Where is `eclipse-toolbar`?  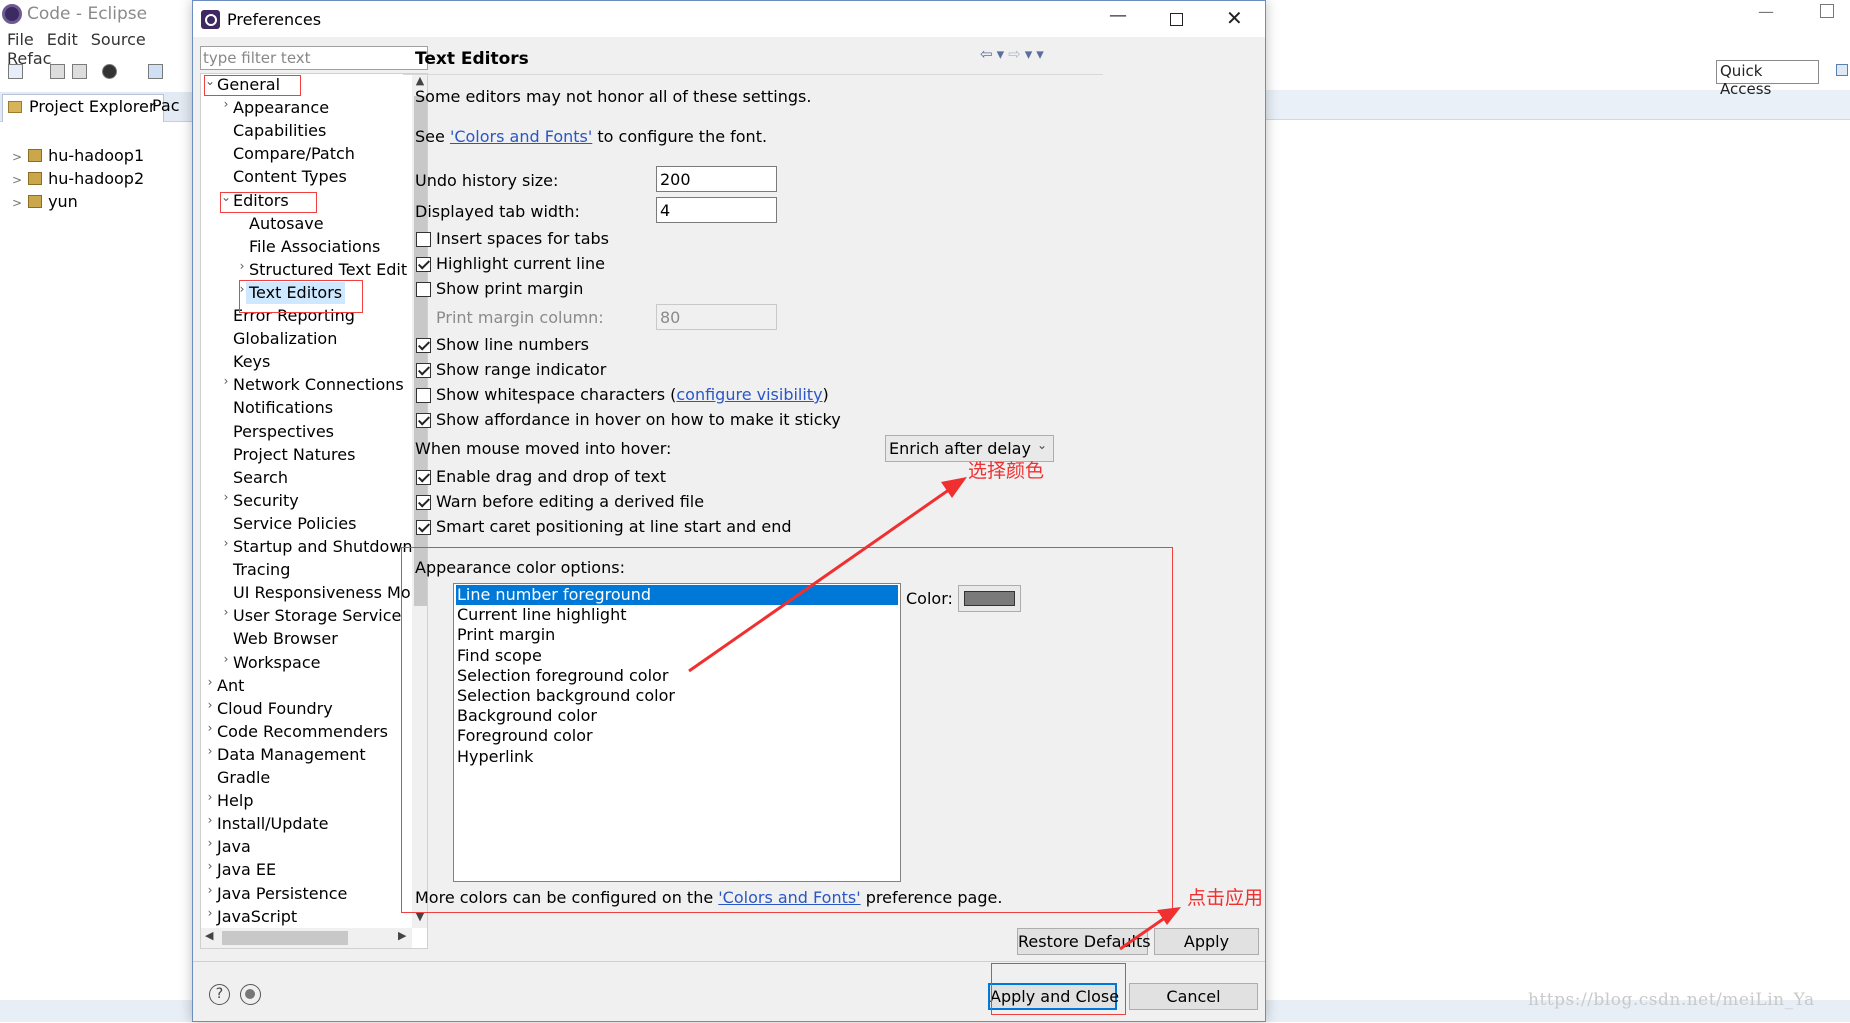 eclipse-toolbar is located at coordinates (100, 72).